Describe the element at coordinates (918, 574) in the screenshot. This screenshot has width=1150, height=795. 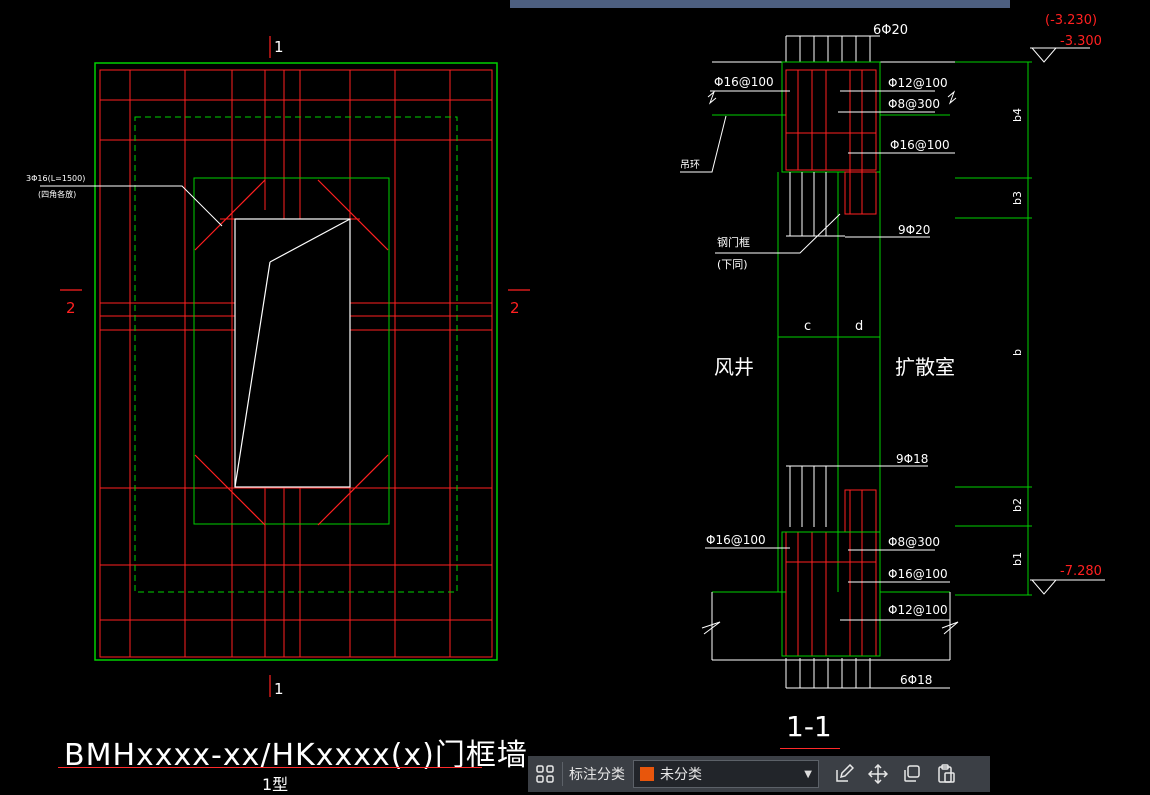
I see `label-bar-16-100-d: Φ16@100` at that location.